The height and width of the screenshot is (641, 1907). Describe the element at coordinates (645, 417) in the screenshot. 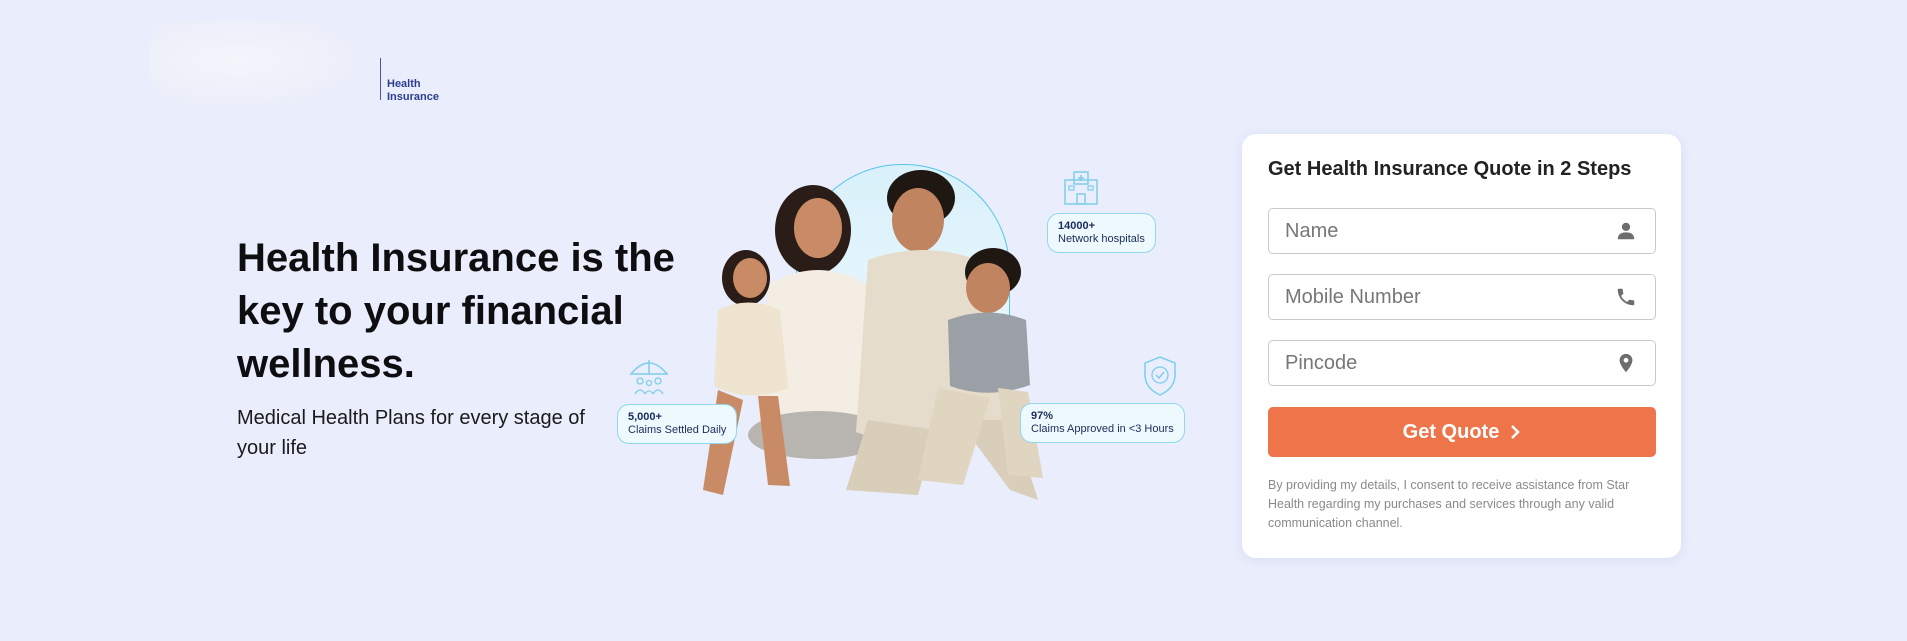

I see `stat-claims-settled-value: 5,000+` at that location.